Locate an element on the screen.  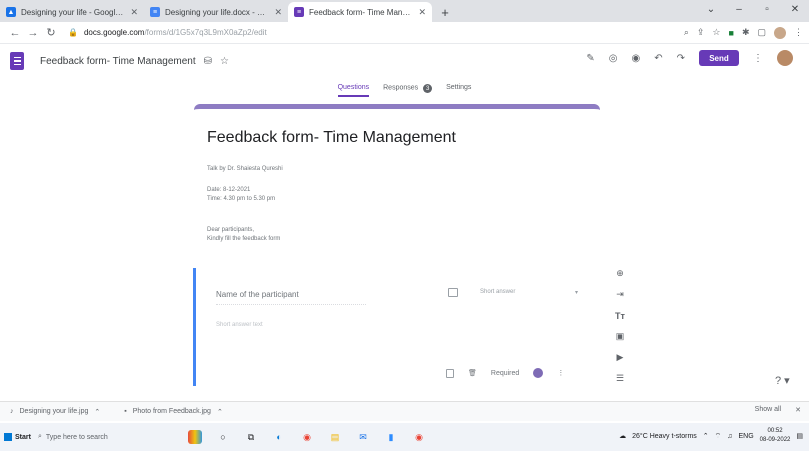
task-view-icon: ⧉ is located at coordinates (251, 437).